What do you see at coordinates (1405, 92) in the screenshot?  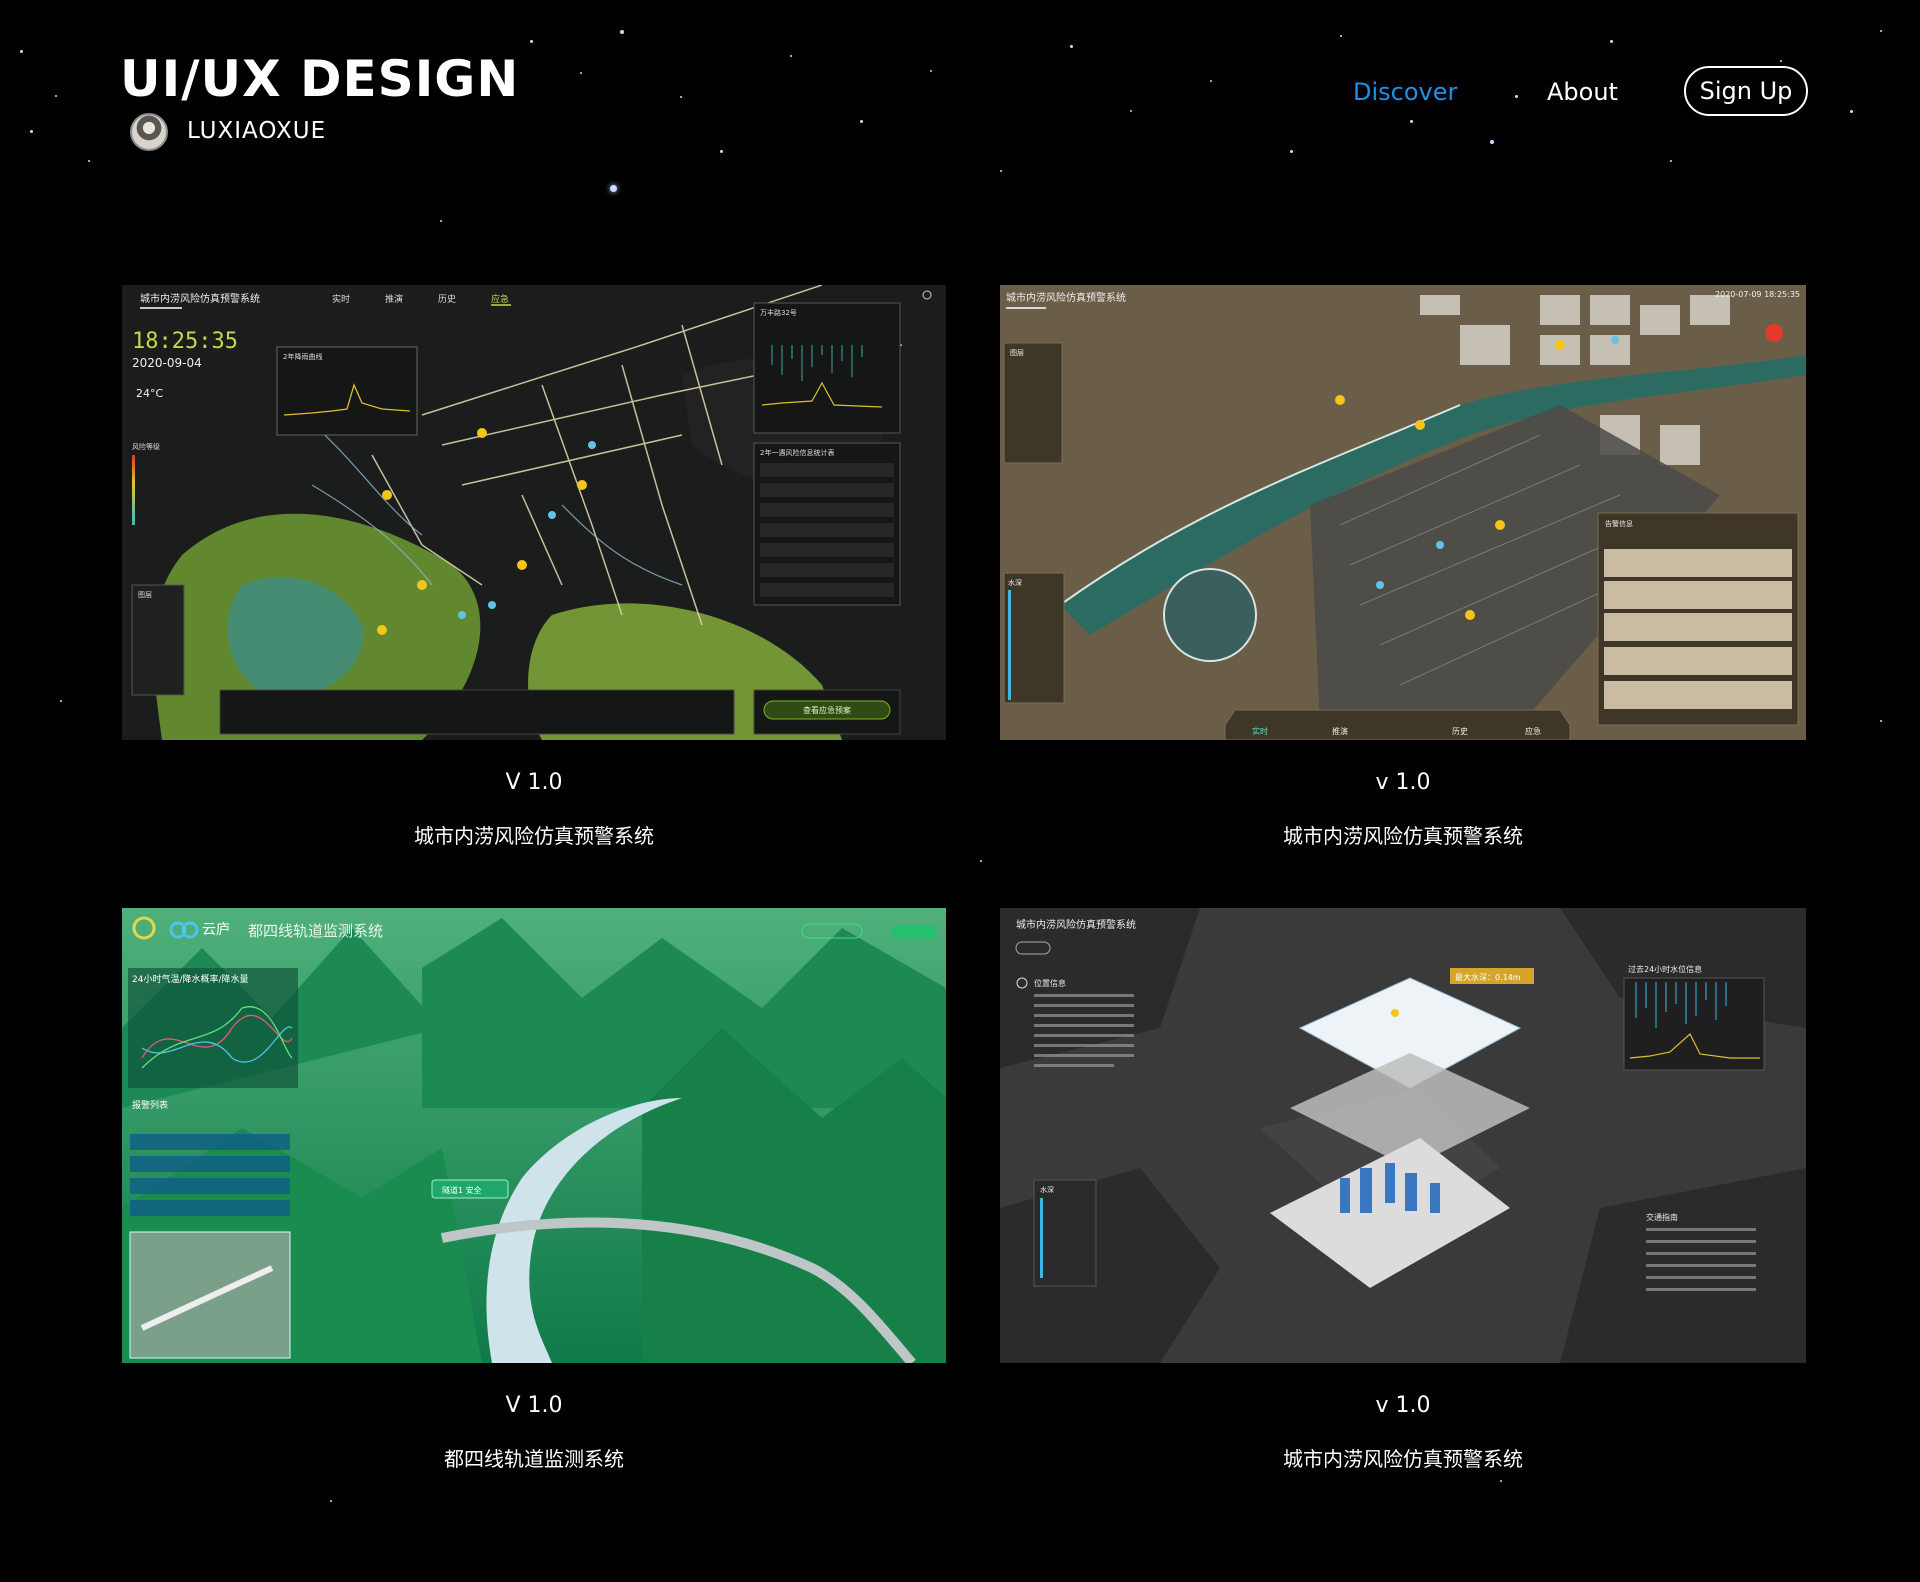 I see `nav-discover-link: Discover` at bounding box center [1405, 92].